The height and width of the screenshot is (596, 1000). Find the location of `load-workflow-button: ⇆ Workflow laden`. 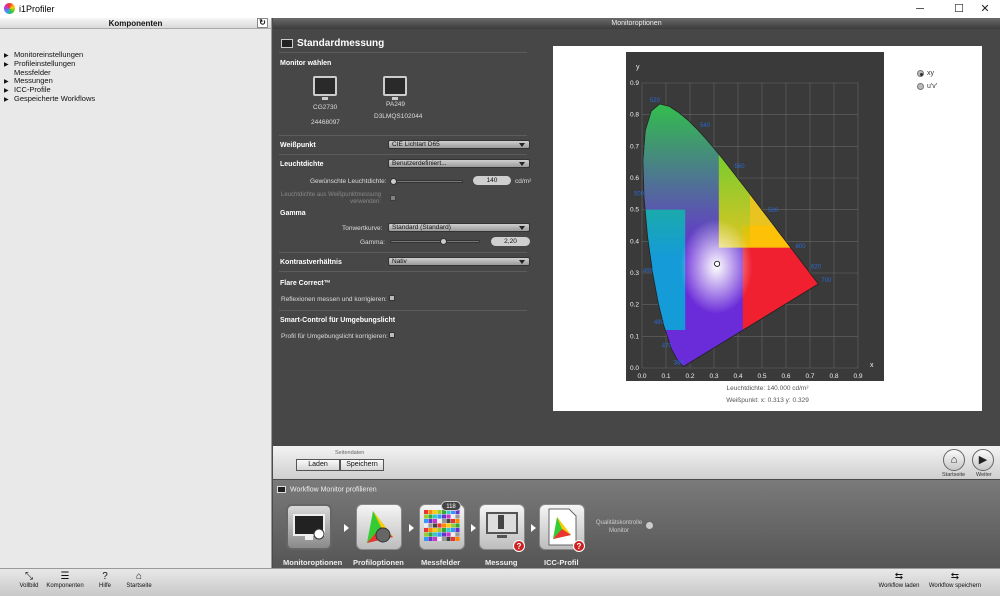

load-workflow-button: ⇆ Workflow laden is located at coordinates (899, 580).